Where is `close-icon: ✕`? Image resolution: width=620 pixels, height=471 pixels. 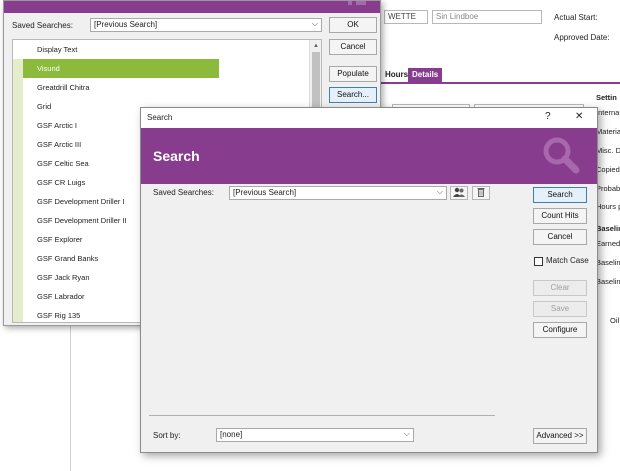 close-icon: ✕ is located at coordinates (579, 116).